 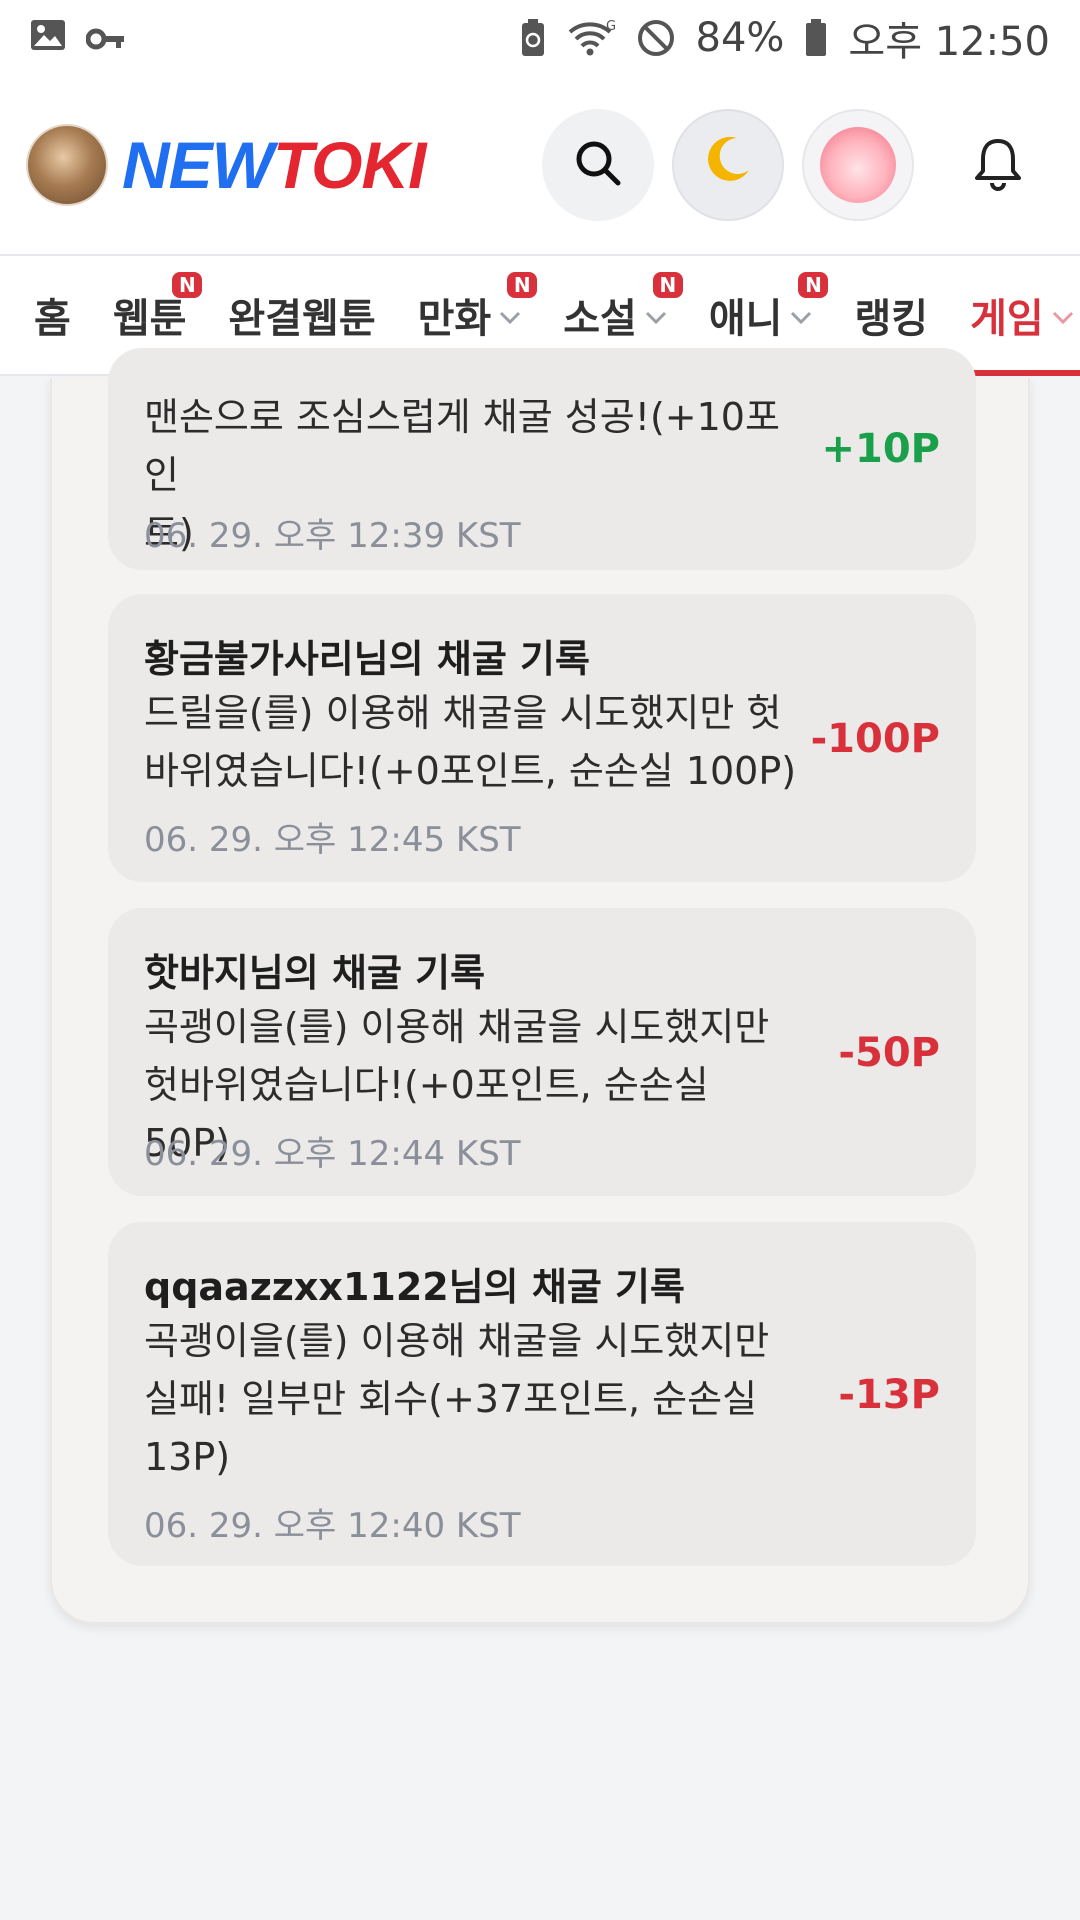 I want to click on battery-icon, so click(x=816, y=38).